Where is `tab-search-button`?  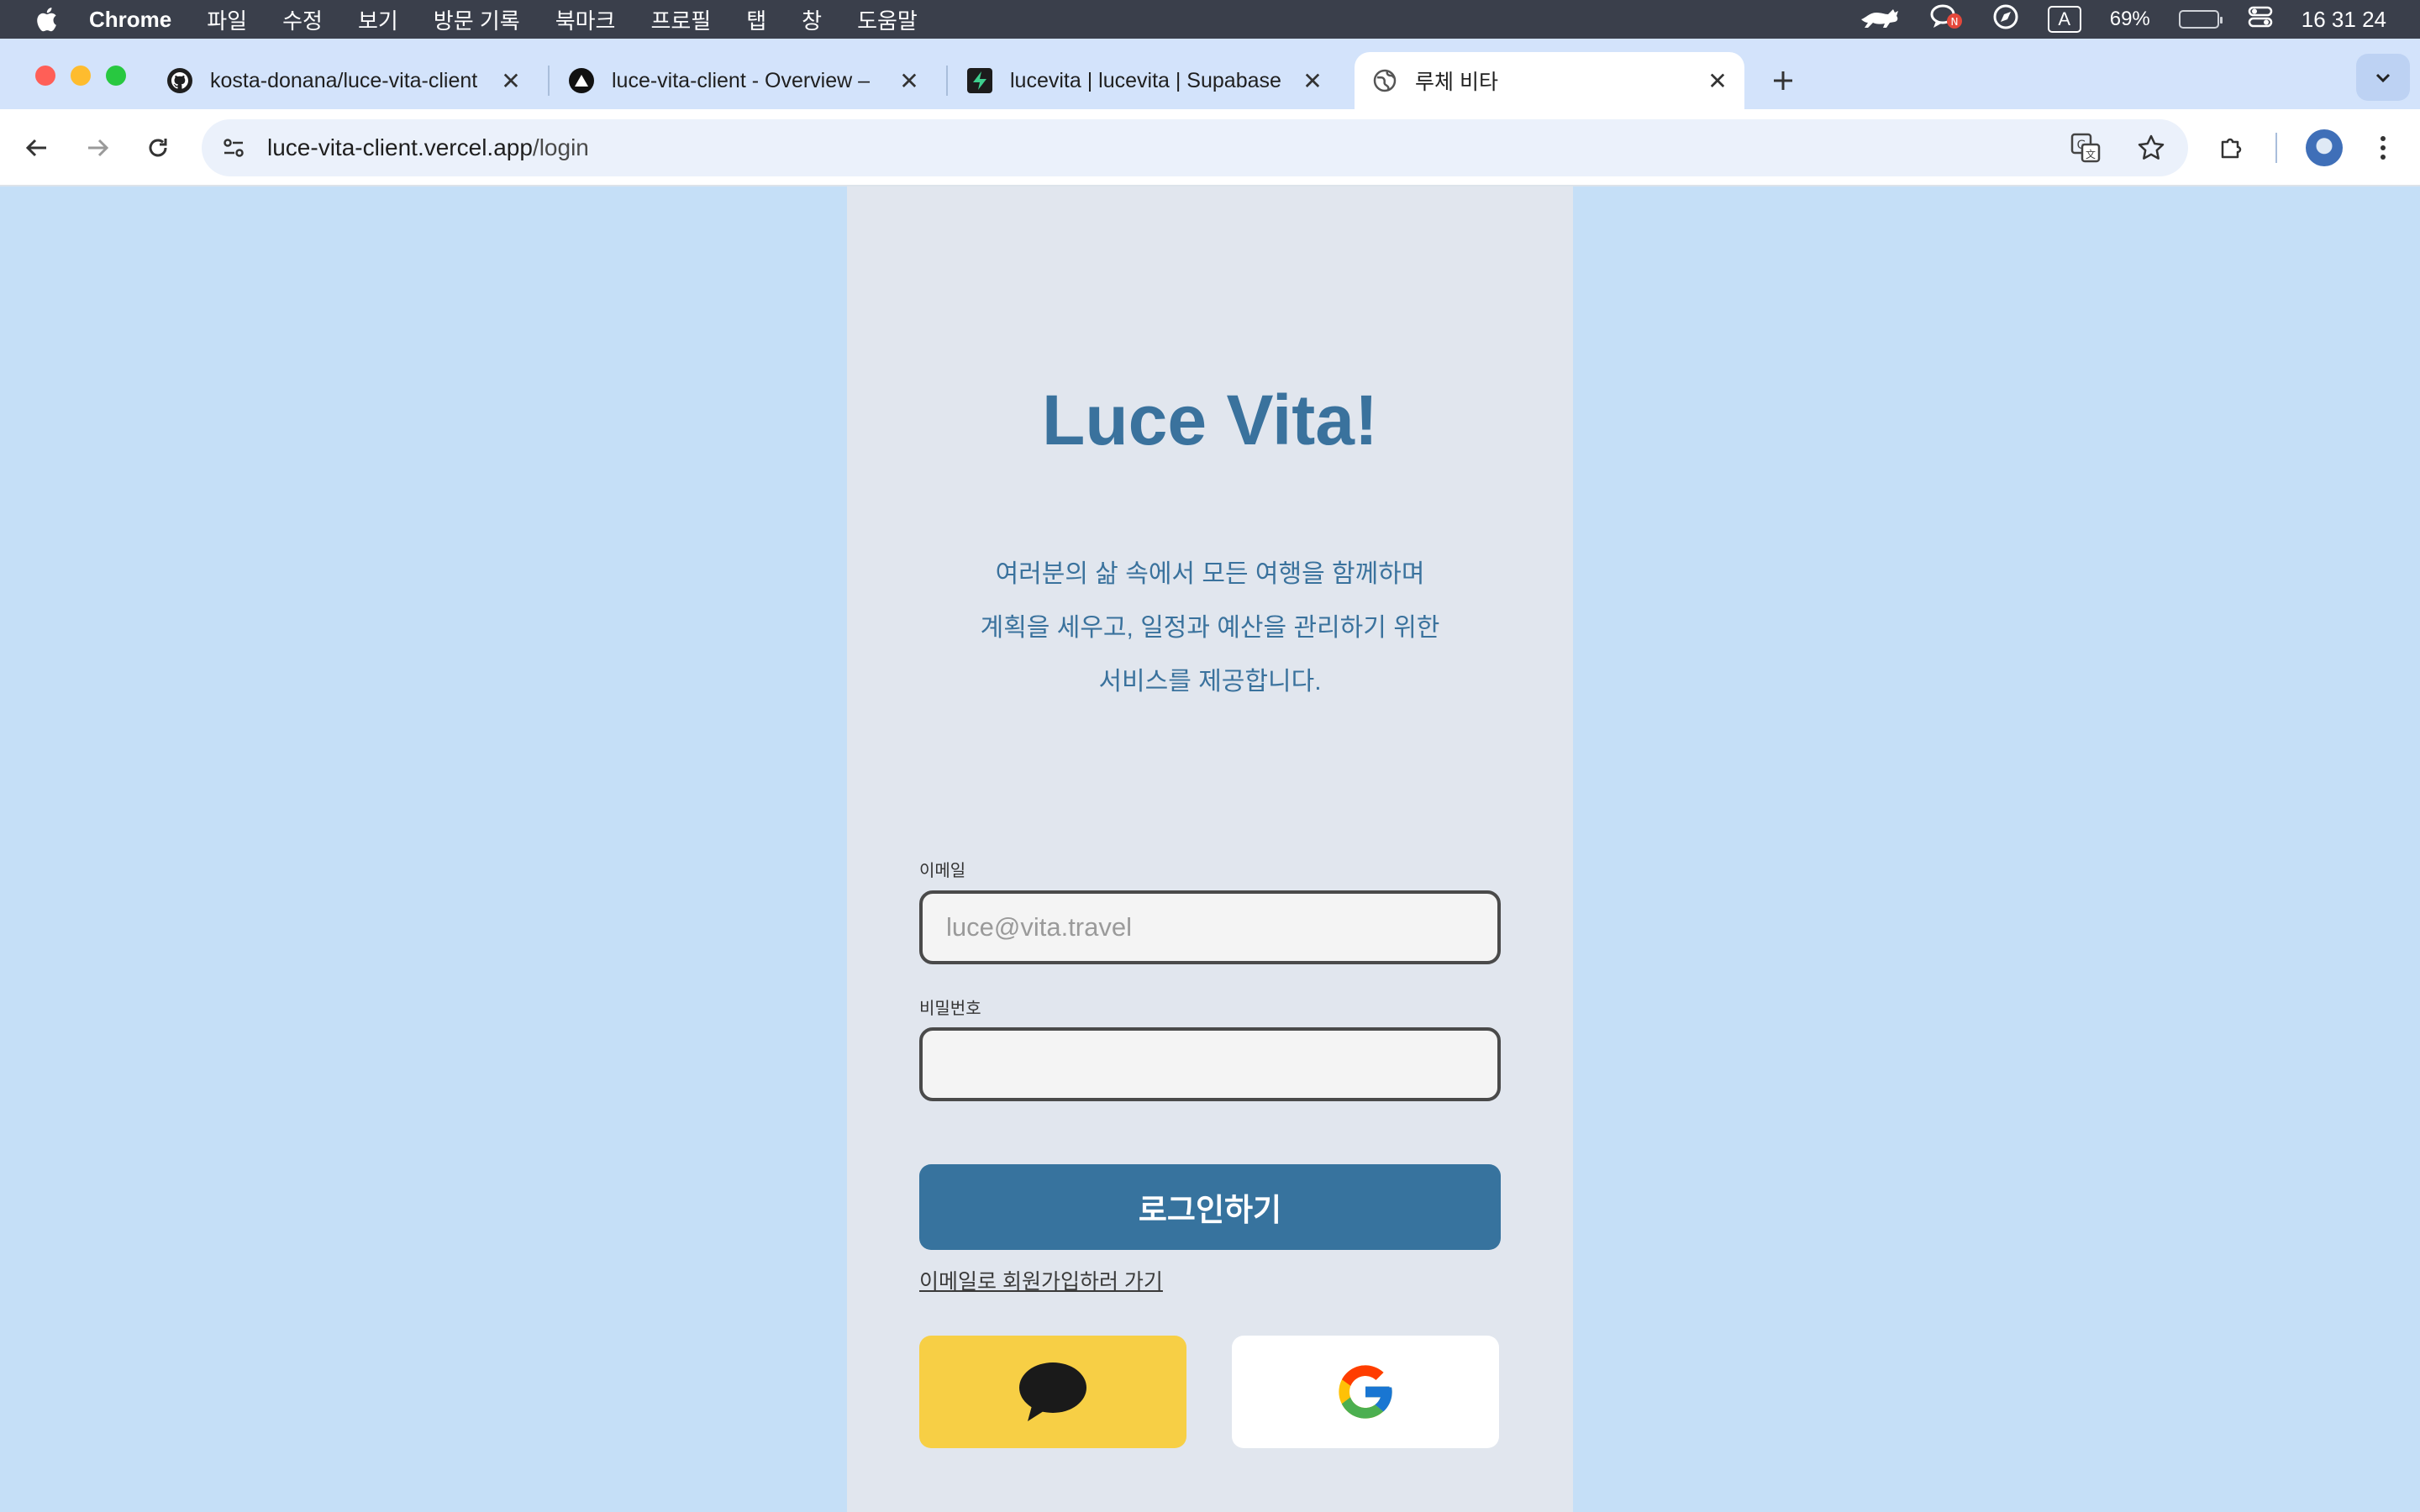 tab-search-button is located at coordinates (2383, 77).